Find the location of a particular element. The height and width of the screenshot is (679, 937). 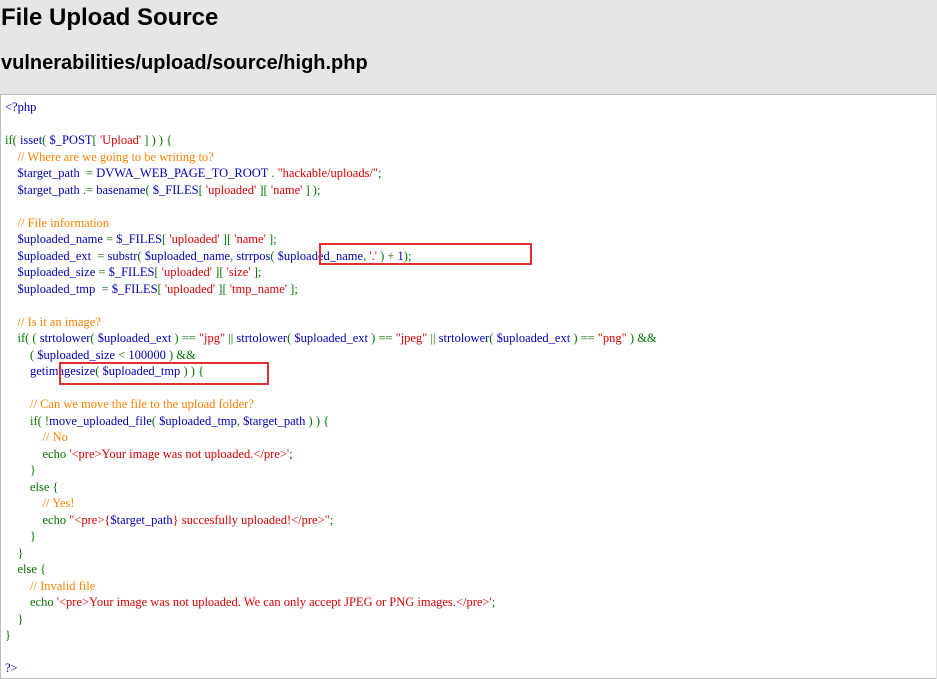

code-line: // Yes! is located at coordinates (331, 503).